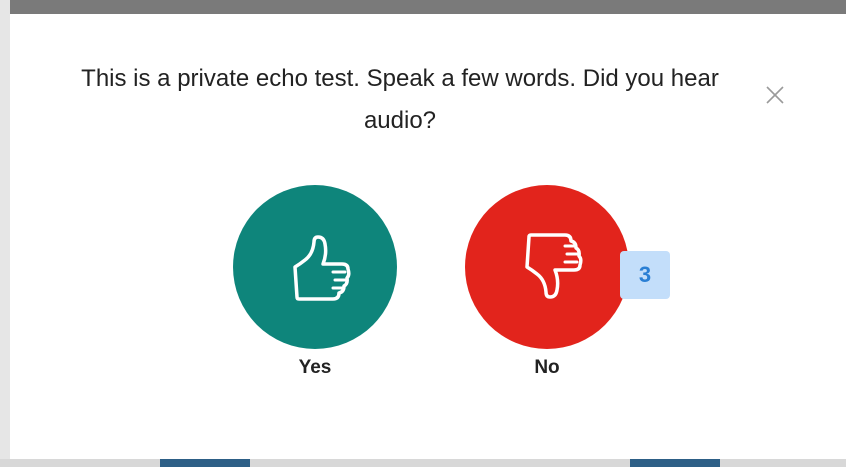 The image size is (846, 467). I want to click on thumbs-down-icon, so click(554, 266).